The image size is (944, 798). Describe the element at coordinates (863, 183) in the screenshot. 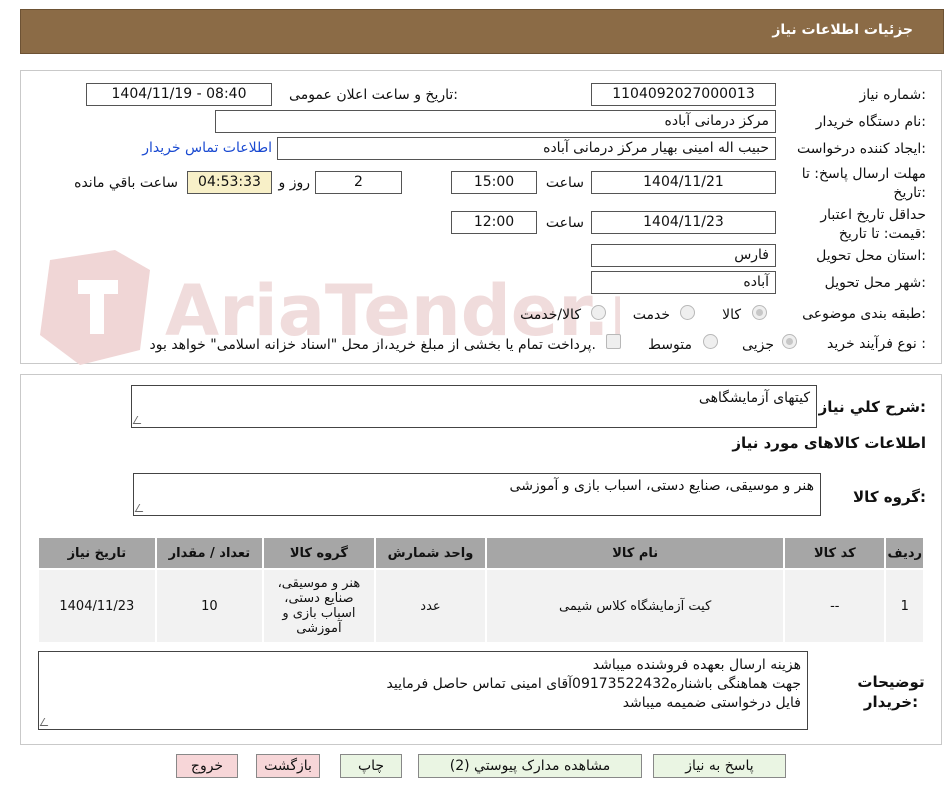

I see `deadline-label: مهلت ارسال پاسخ: تا تاریخ:` at that location.